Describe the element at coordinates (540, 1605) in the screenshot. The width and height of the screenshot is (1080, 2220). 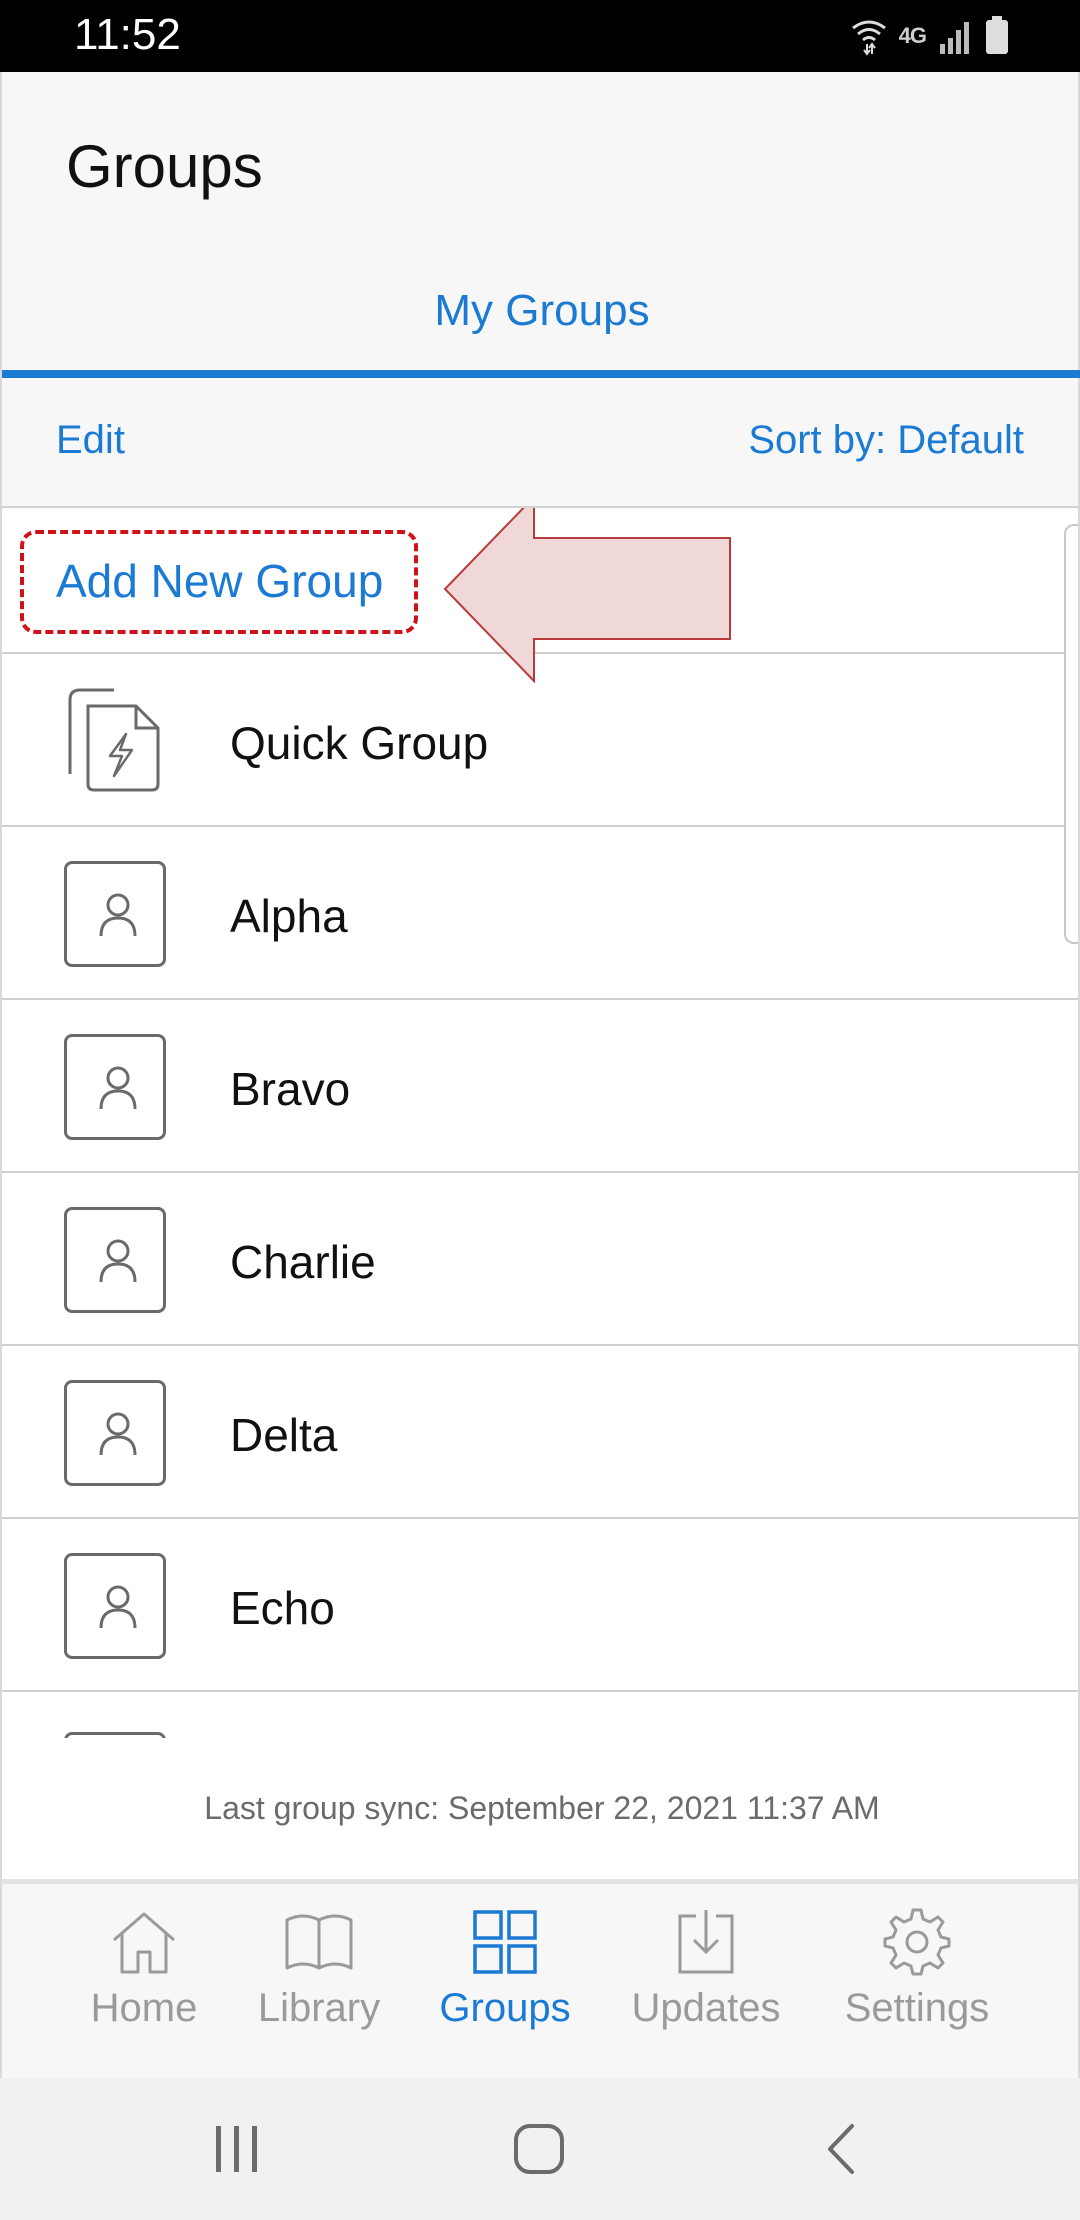
I see `list-item-echo: Echo` at that location.